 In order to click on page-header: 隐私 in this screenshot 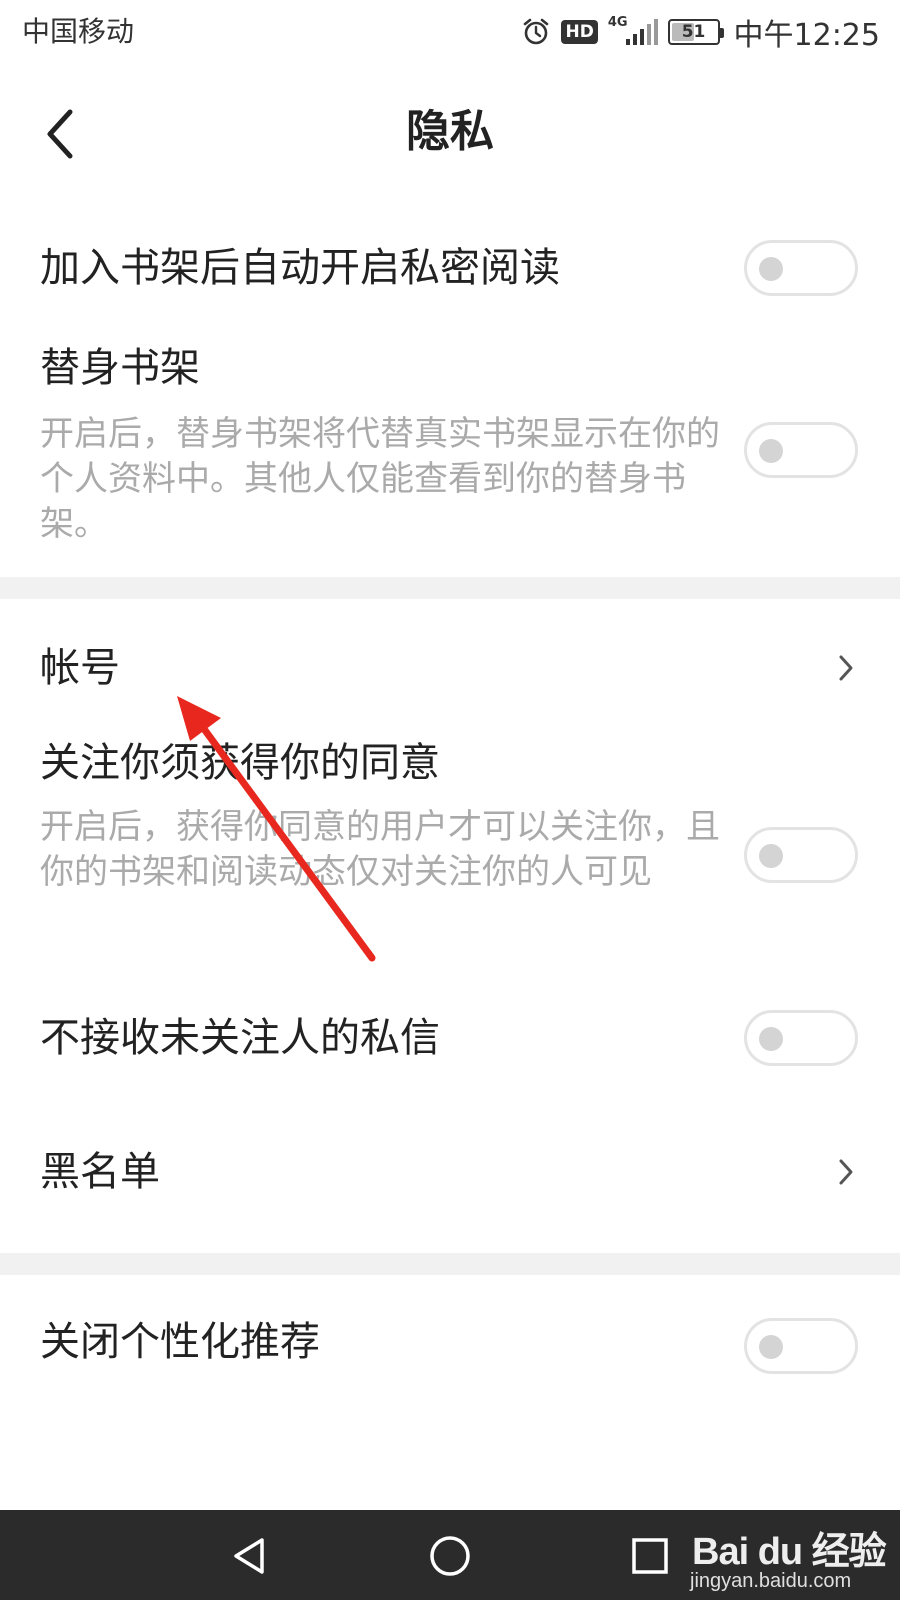, I will do `click(450, 135)`.